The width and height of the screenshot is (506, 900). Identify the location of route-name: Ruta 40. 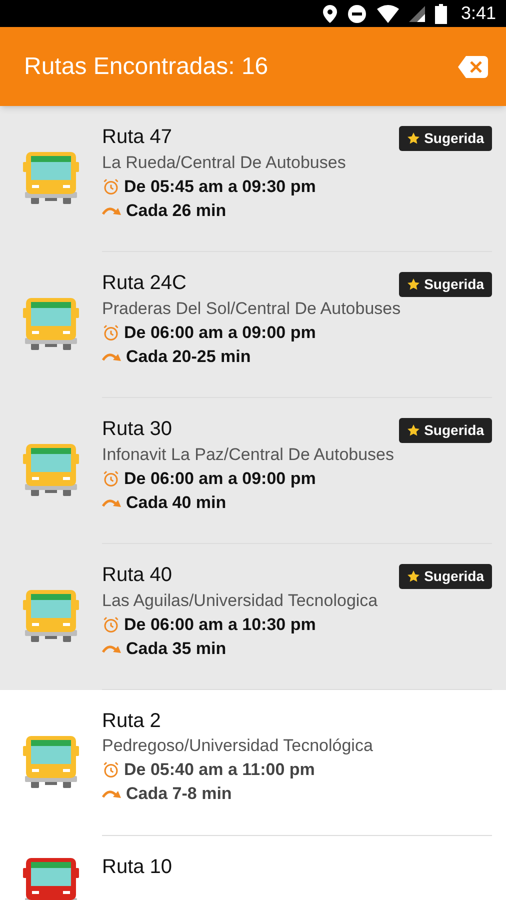
(137, 575).